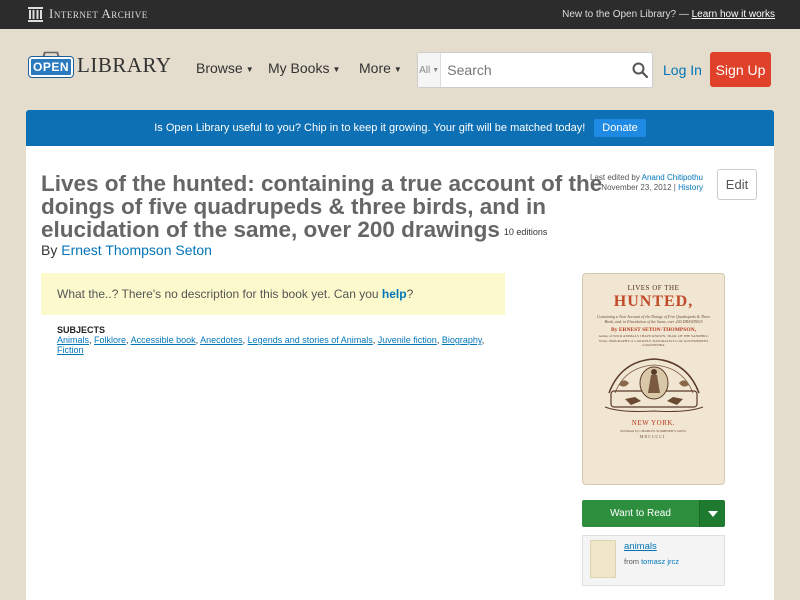  I want to click on want-to-read-control: Want to Read, so click(653, 513).